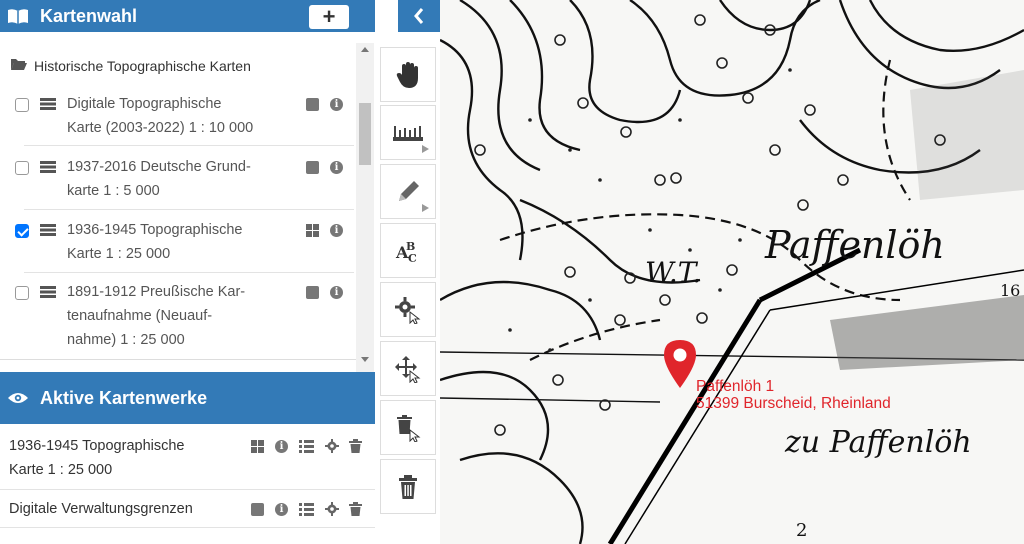 This screenshot has width=1024, height=544. I want to click on address-label: Paffenlöh 1 51399 Burscheid, Rheinland, so click(793, 395).